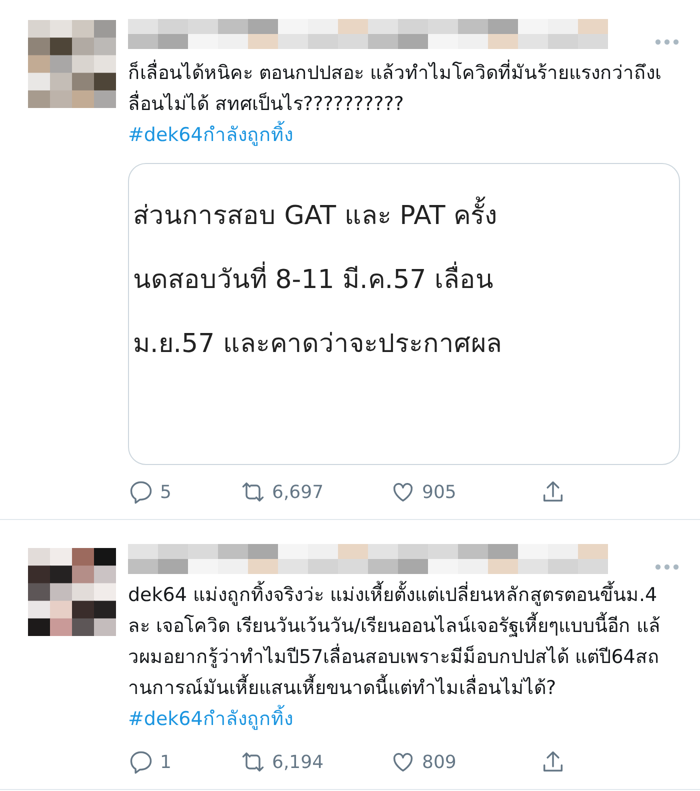  Describe the element at coordinates (439, 492) in the screenshot. I see `count: 905` at that location.